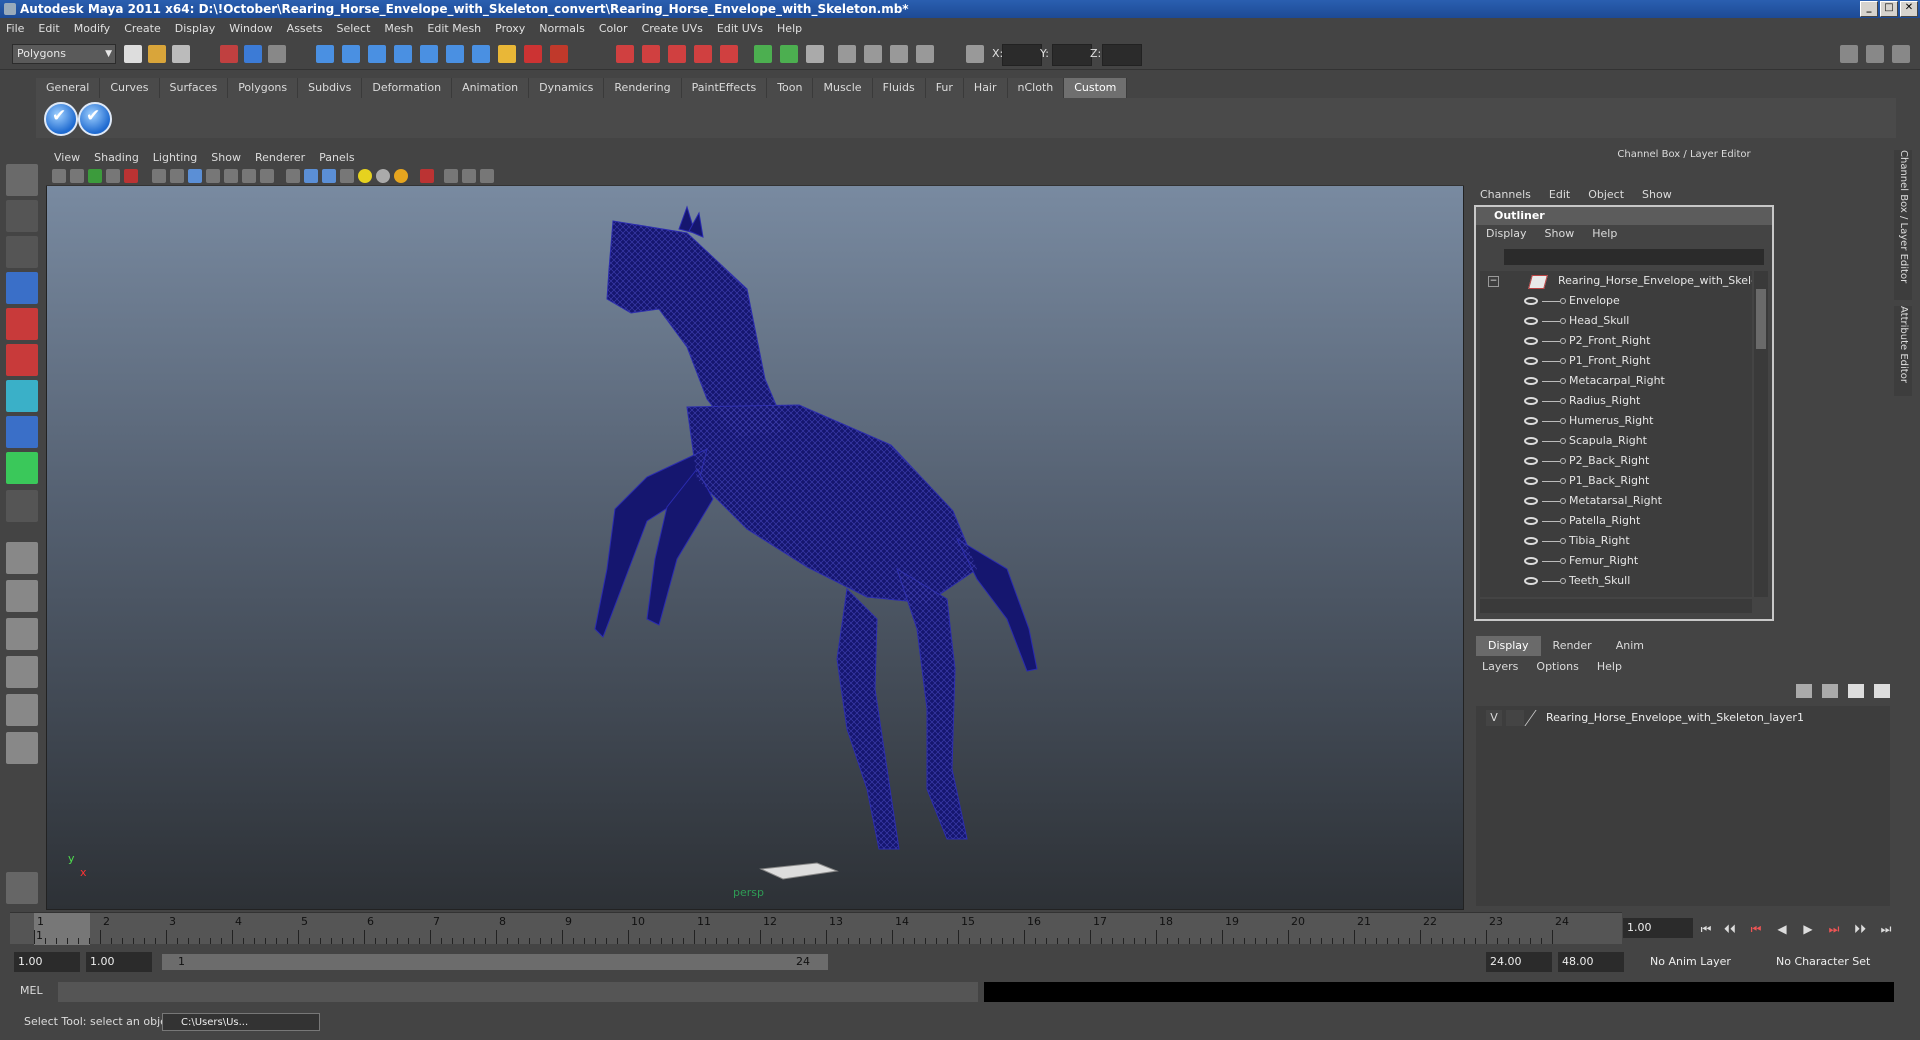 The height and width of the screenshot is (1040, 1920). I want to click on playblast-icon, so click(847, 54).